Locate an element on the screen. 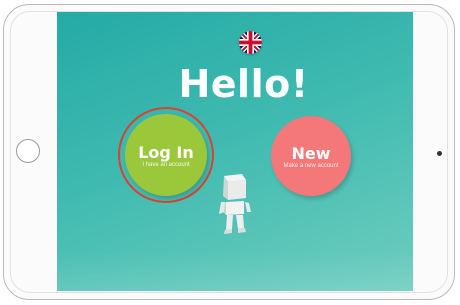 This screenshot has width=460, height=305. new-button-subtitle: Make a new account is located at coordinates (311, 166).